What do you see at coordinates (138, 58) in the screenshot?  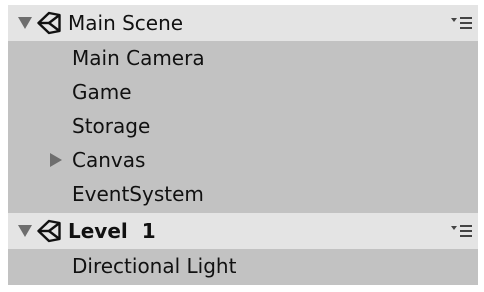 I see `hierarchy-item-label: Main Camera` at bounding box center [138, 58].